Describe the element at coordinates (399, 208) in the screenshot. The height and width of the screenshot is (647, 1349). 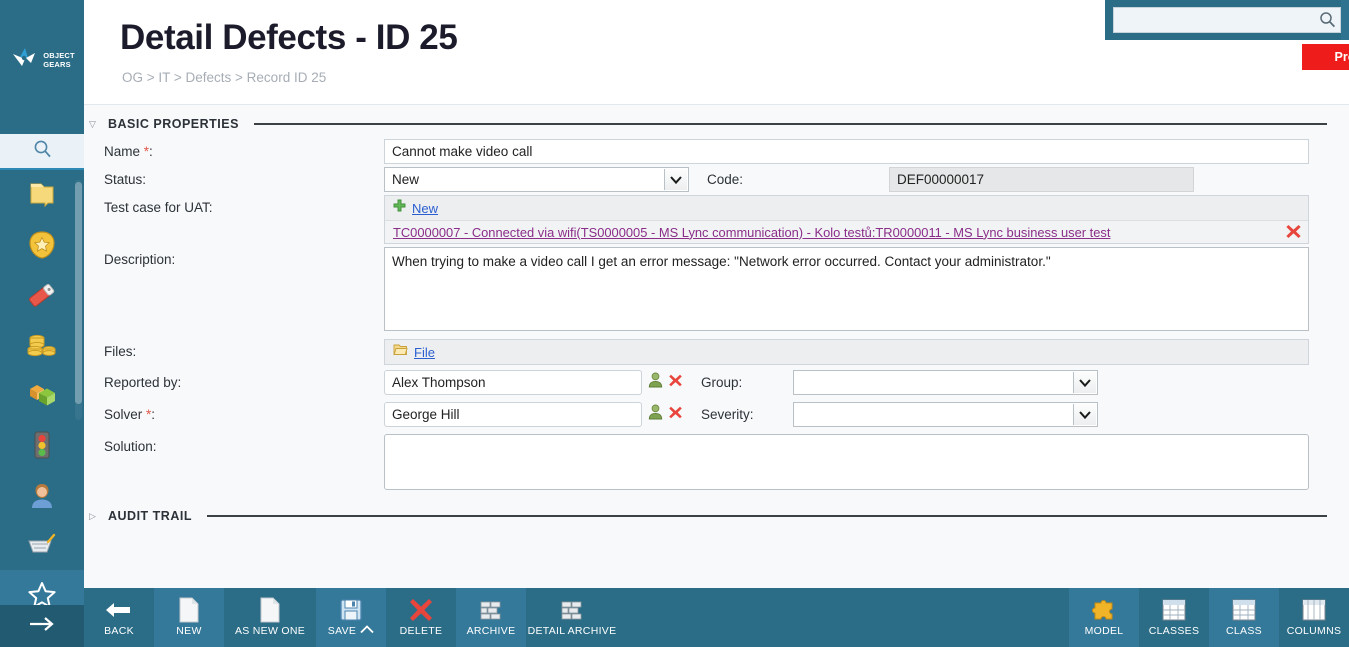
I see `plus-icon` at that location.